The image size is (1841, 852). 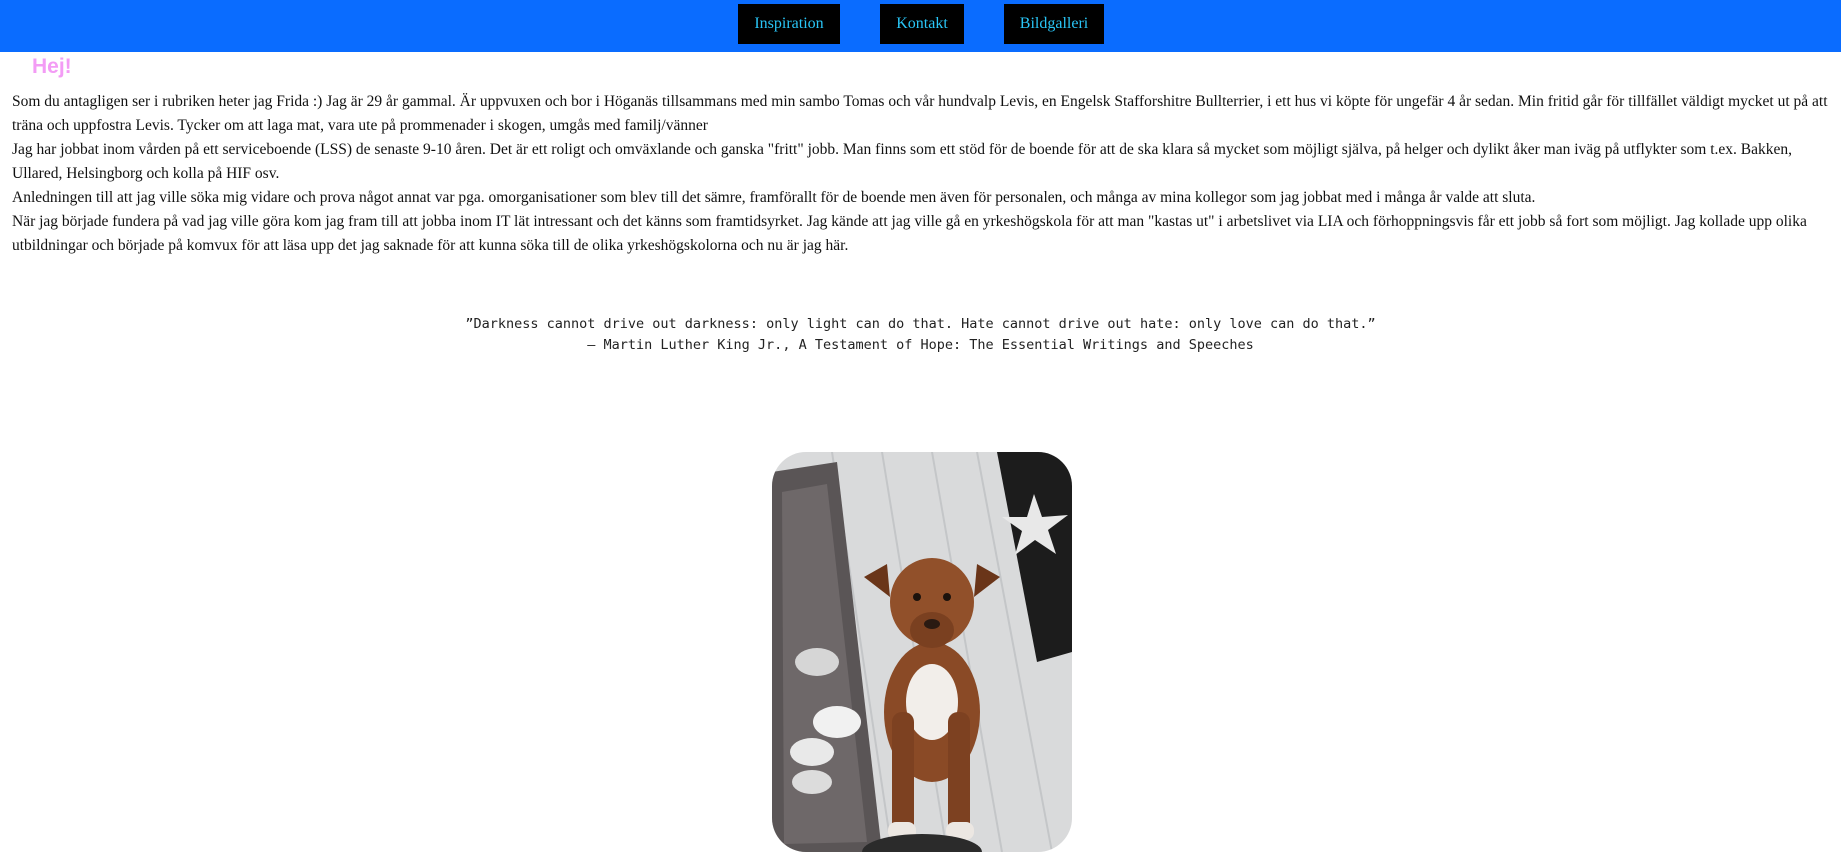 I want to click on main-nav: Inspiration Kontakt Bildgalleri, so click(x=920, y=24).